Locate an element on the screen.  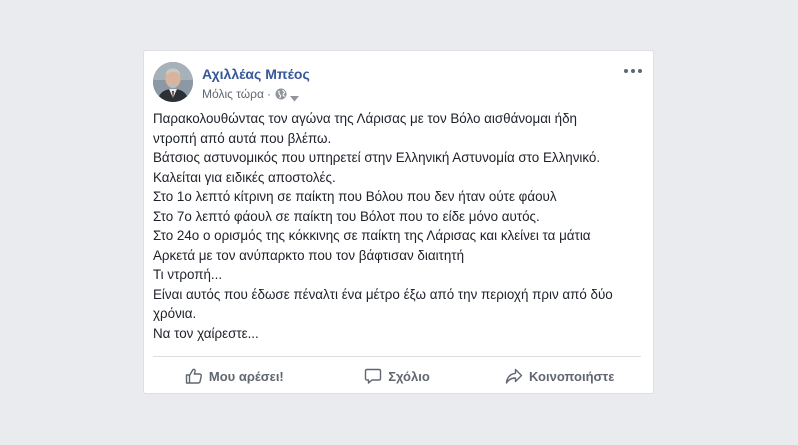
thumbs-up-icon is located at coordinates (194, 376).